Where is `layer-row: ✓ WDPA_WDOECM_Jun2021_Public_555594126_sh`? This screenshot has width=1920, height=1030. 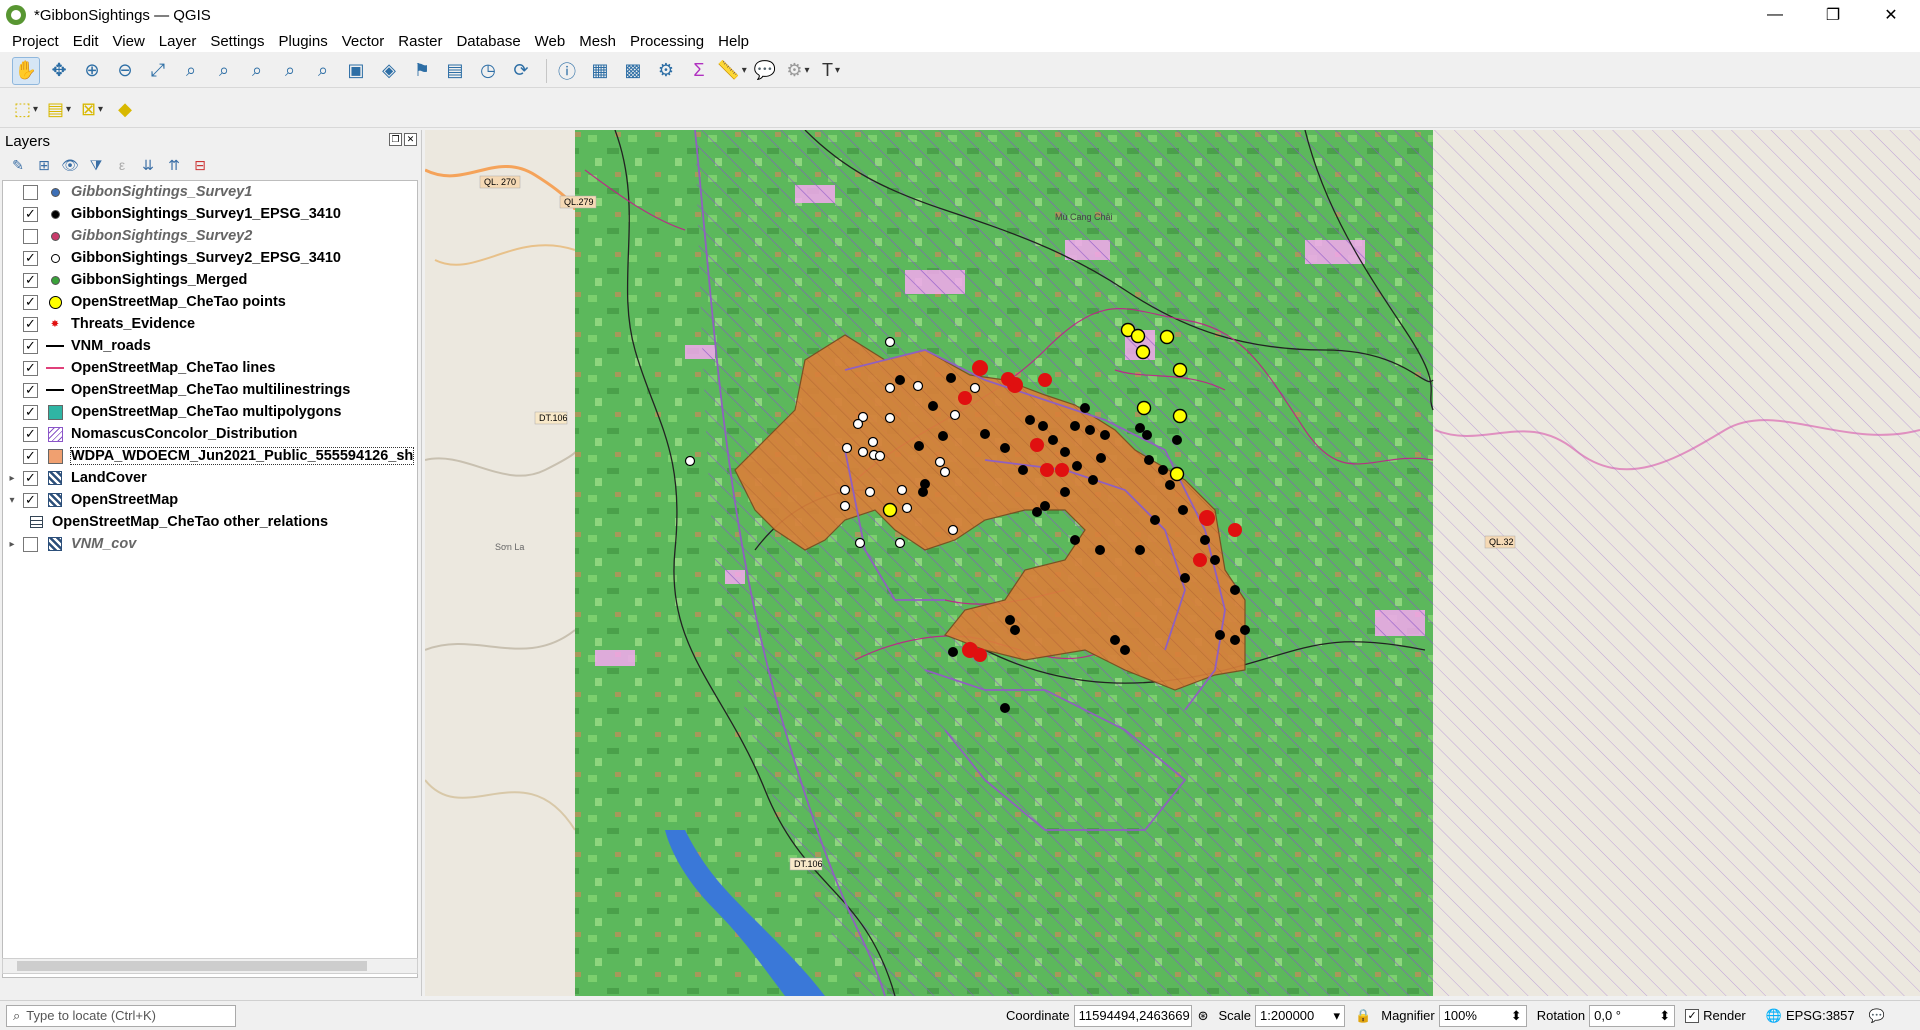
layer-row: ✓ WDPA_WDOECM_Jun2021_Public_555594126_sh is located at coordinates (210, 456).